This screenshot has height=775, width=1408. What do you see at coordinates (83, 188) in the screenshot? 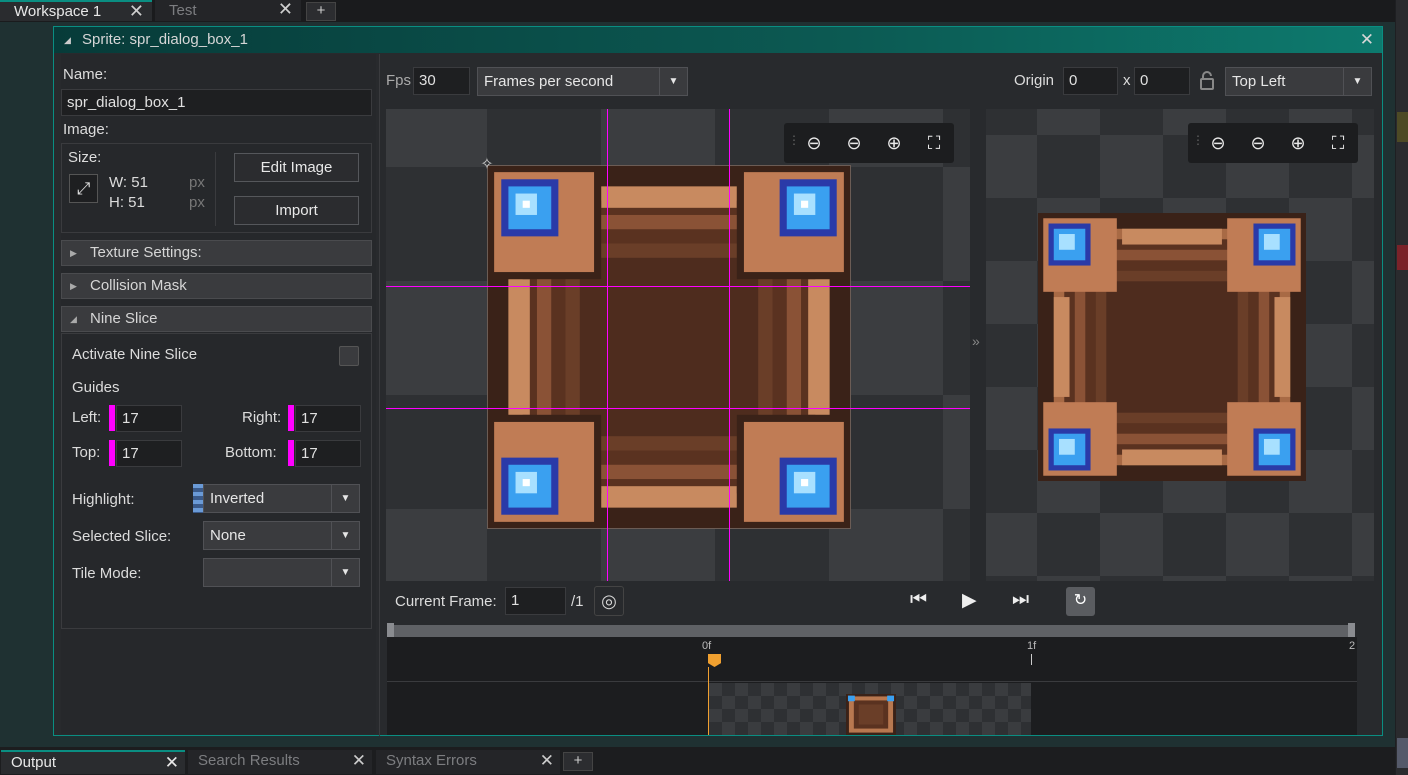
I see `resize-icon: ⤢` at bounding box center [83, 188].